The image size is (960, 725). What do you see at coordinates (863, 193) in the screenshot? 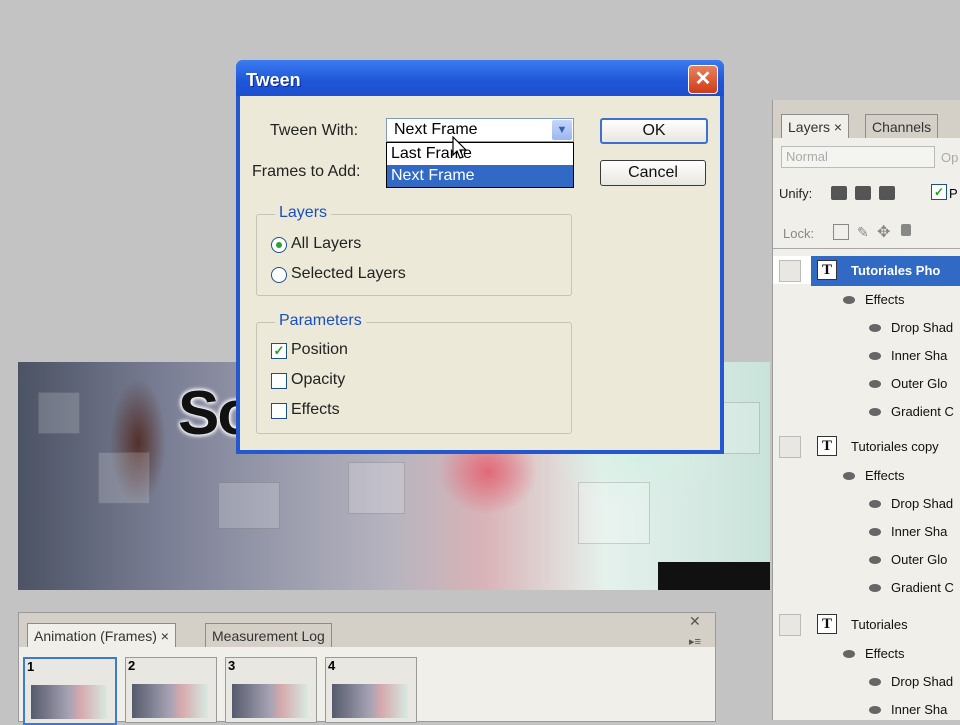
I see `unify-visibility-icon` at bounding box center [863, 193].